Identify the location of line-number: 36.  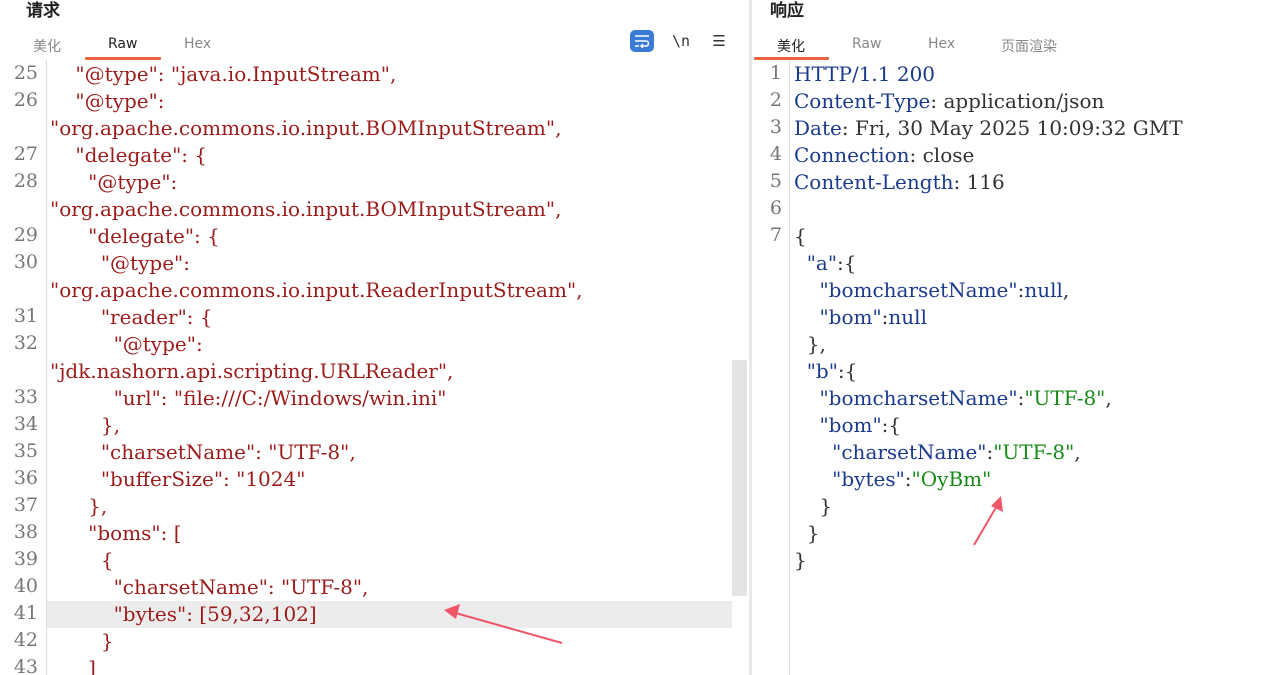
(25, 478).